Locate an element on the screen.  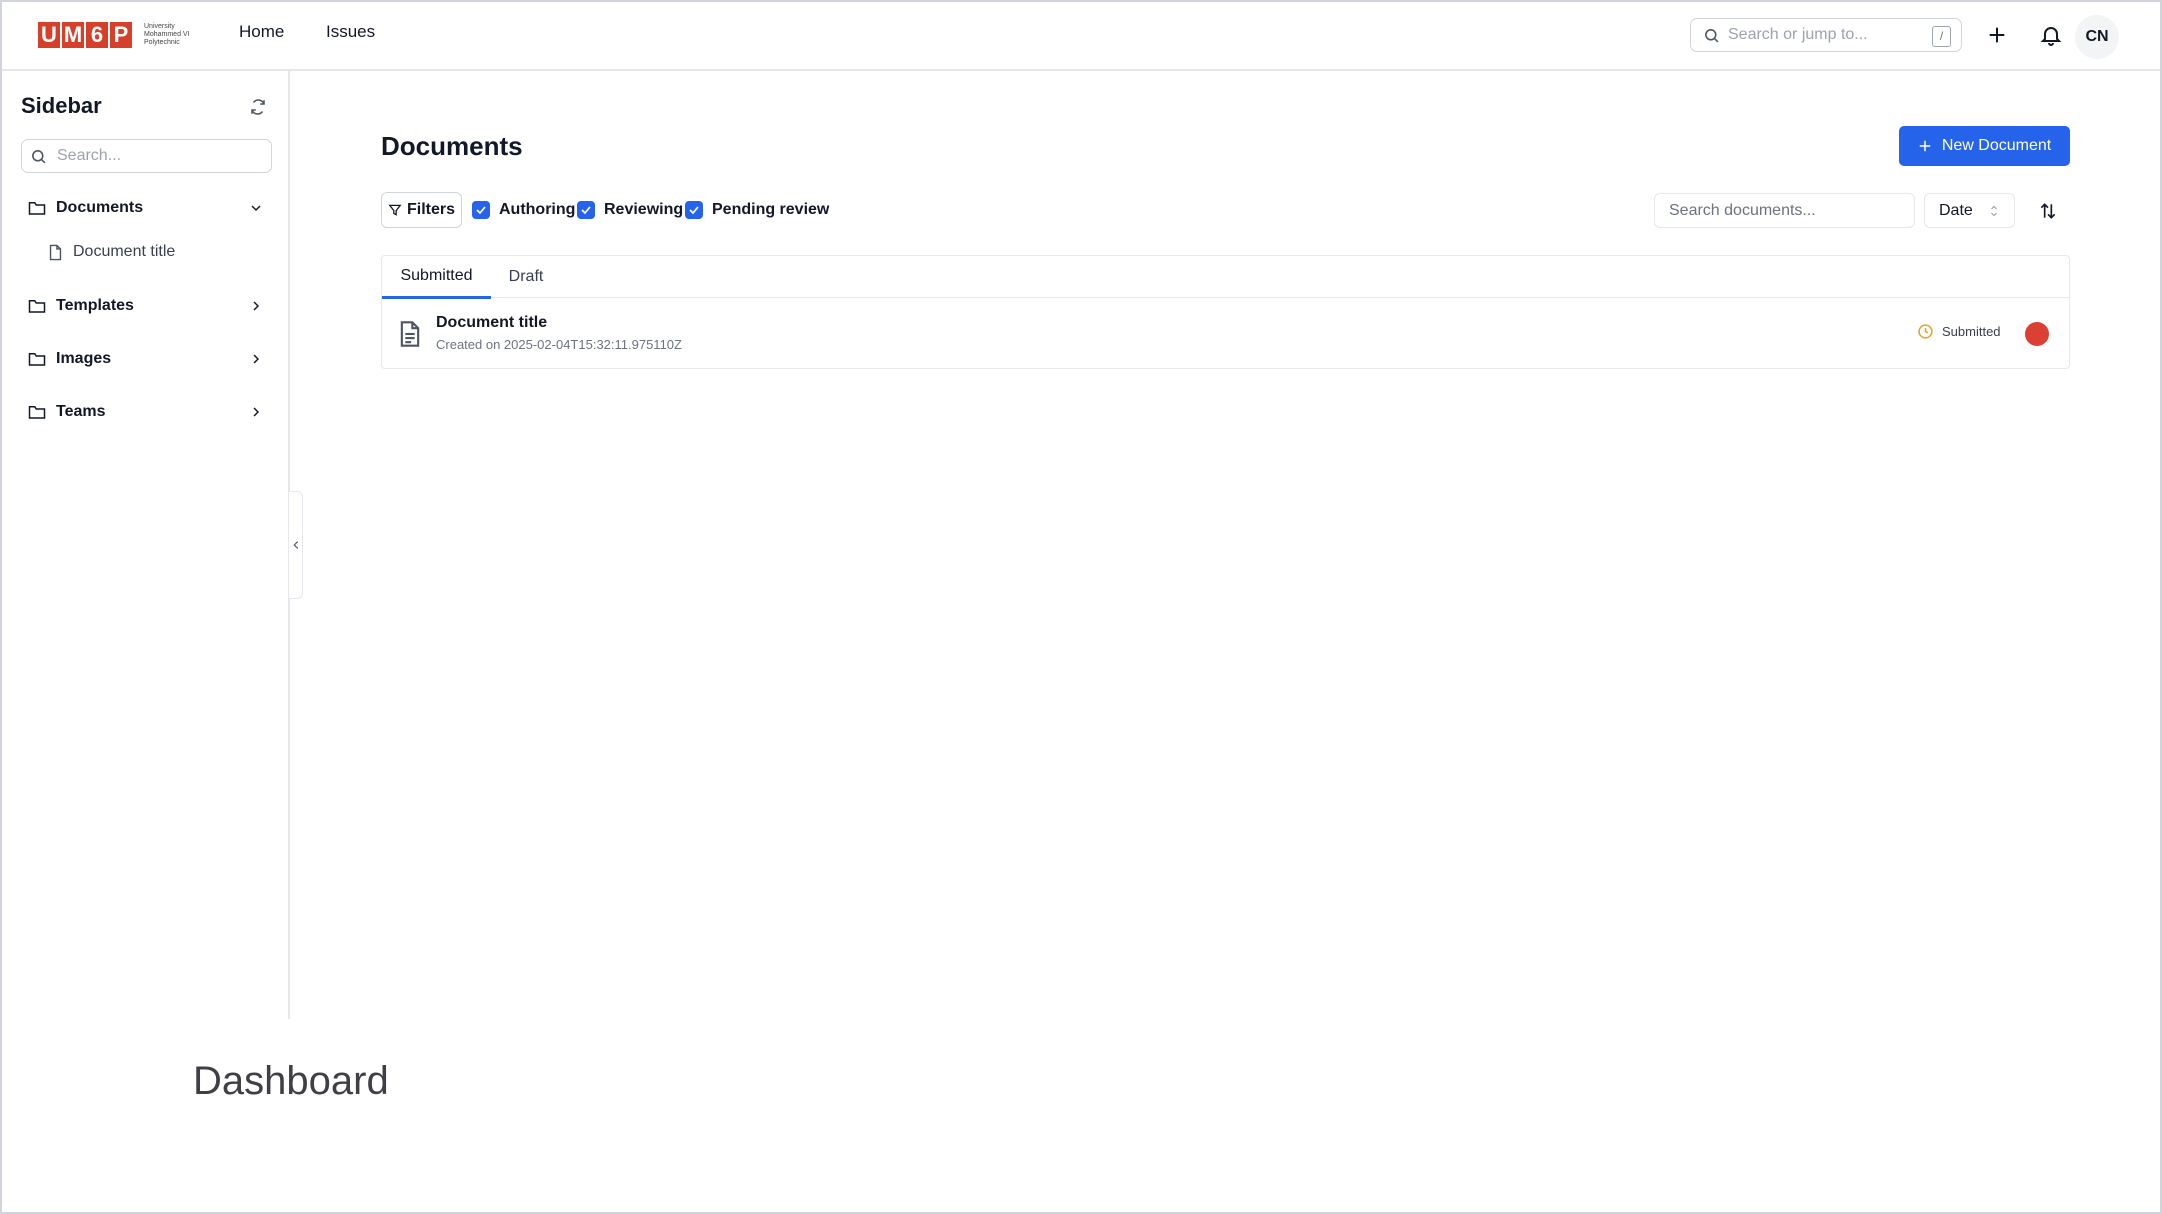
filter-icon is located at coordinates (395, 210).